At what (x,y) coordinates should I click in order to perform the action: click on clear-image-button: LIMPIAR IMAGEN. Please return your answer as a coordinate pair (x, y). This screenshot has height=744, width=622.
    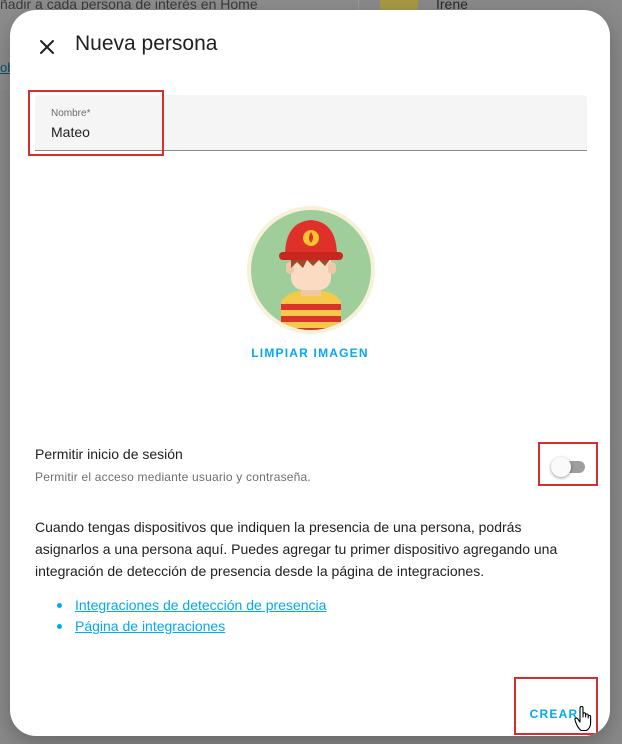
    Looking at the image, I should click on (310, 356).